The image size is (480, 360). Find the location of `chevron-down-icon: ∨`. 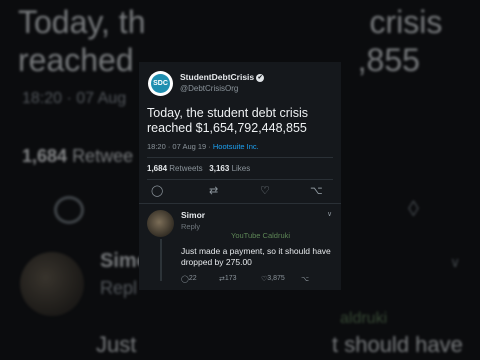

chevron-down-icon: ∨ is located at coordinates (329, 214).